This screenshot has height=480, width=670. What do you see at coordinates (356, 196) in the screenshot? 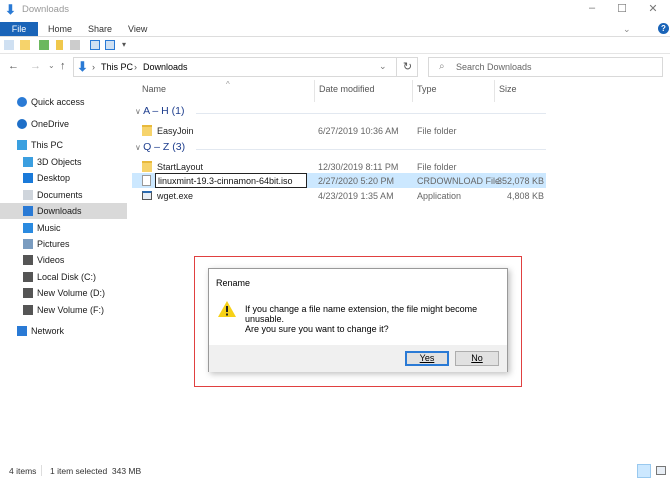
I see `file-date: 4/23/2019 1:35 AM` at bounding box center [356, 196].